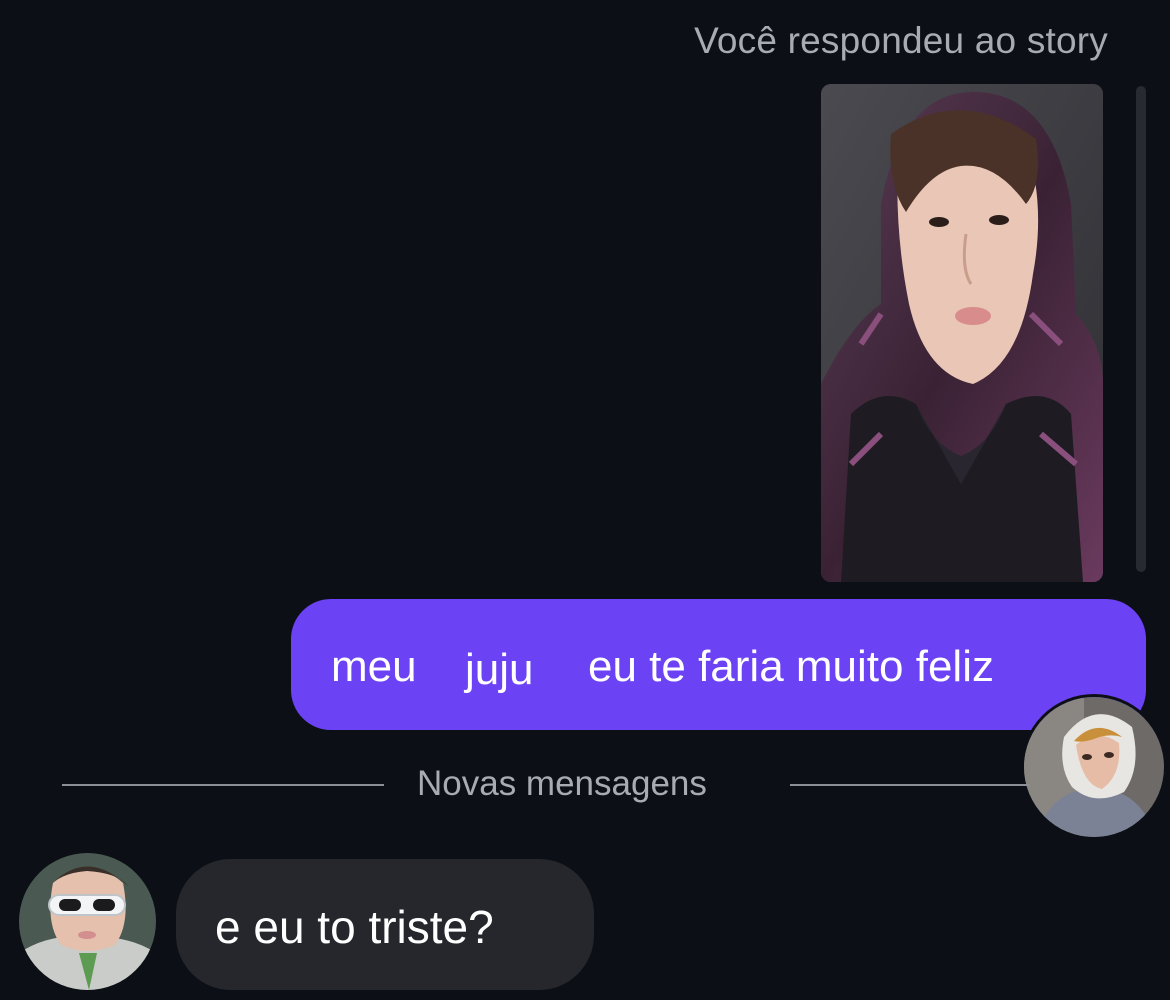 The height and width of the screenshot is (1000, 1170). I want to click on received-message-bubble: e eu to triste?, so click(385, 924).